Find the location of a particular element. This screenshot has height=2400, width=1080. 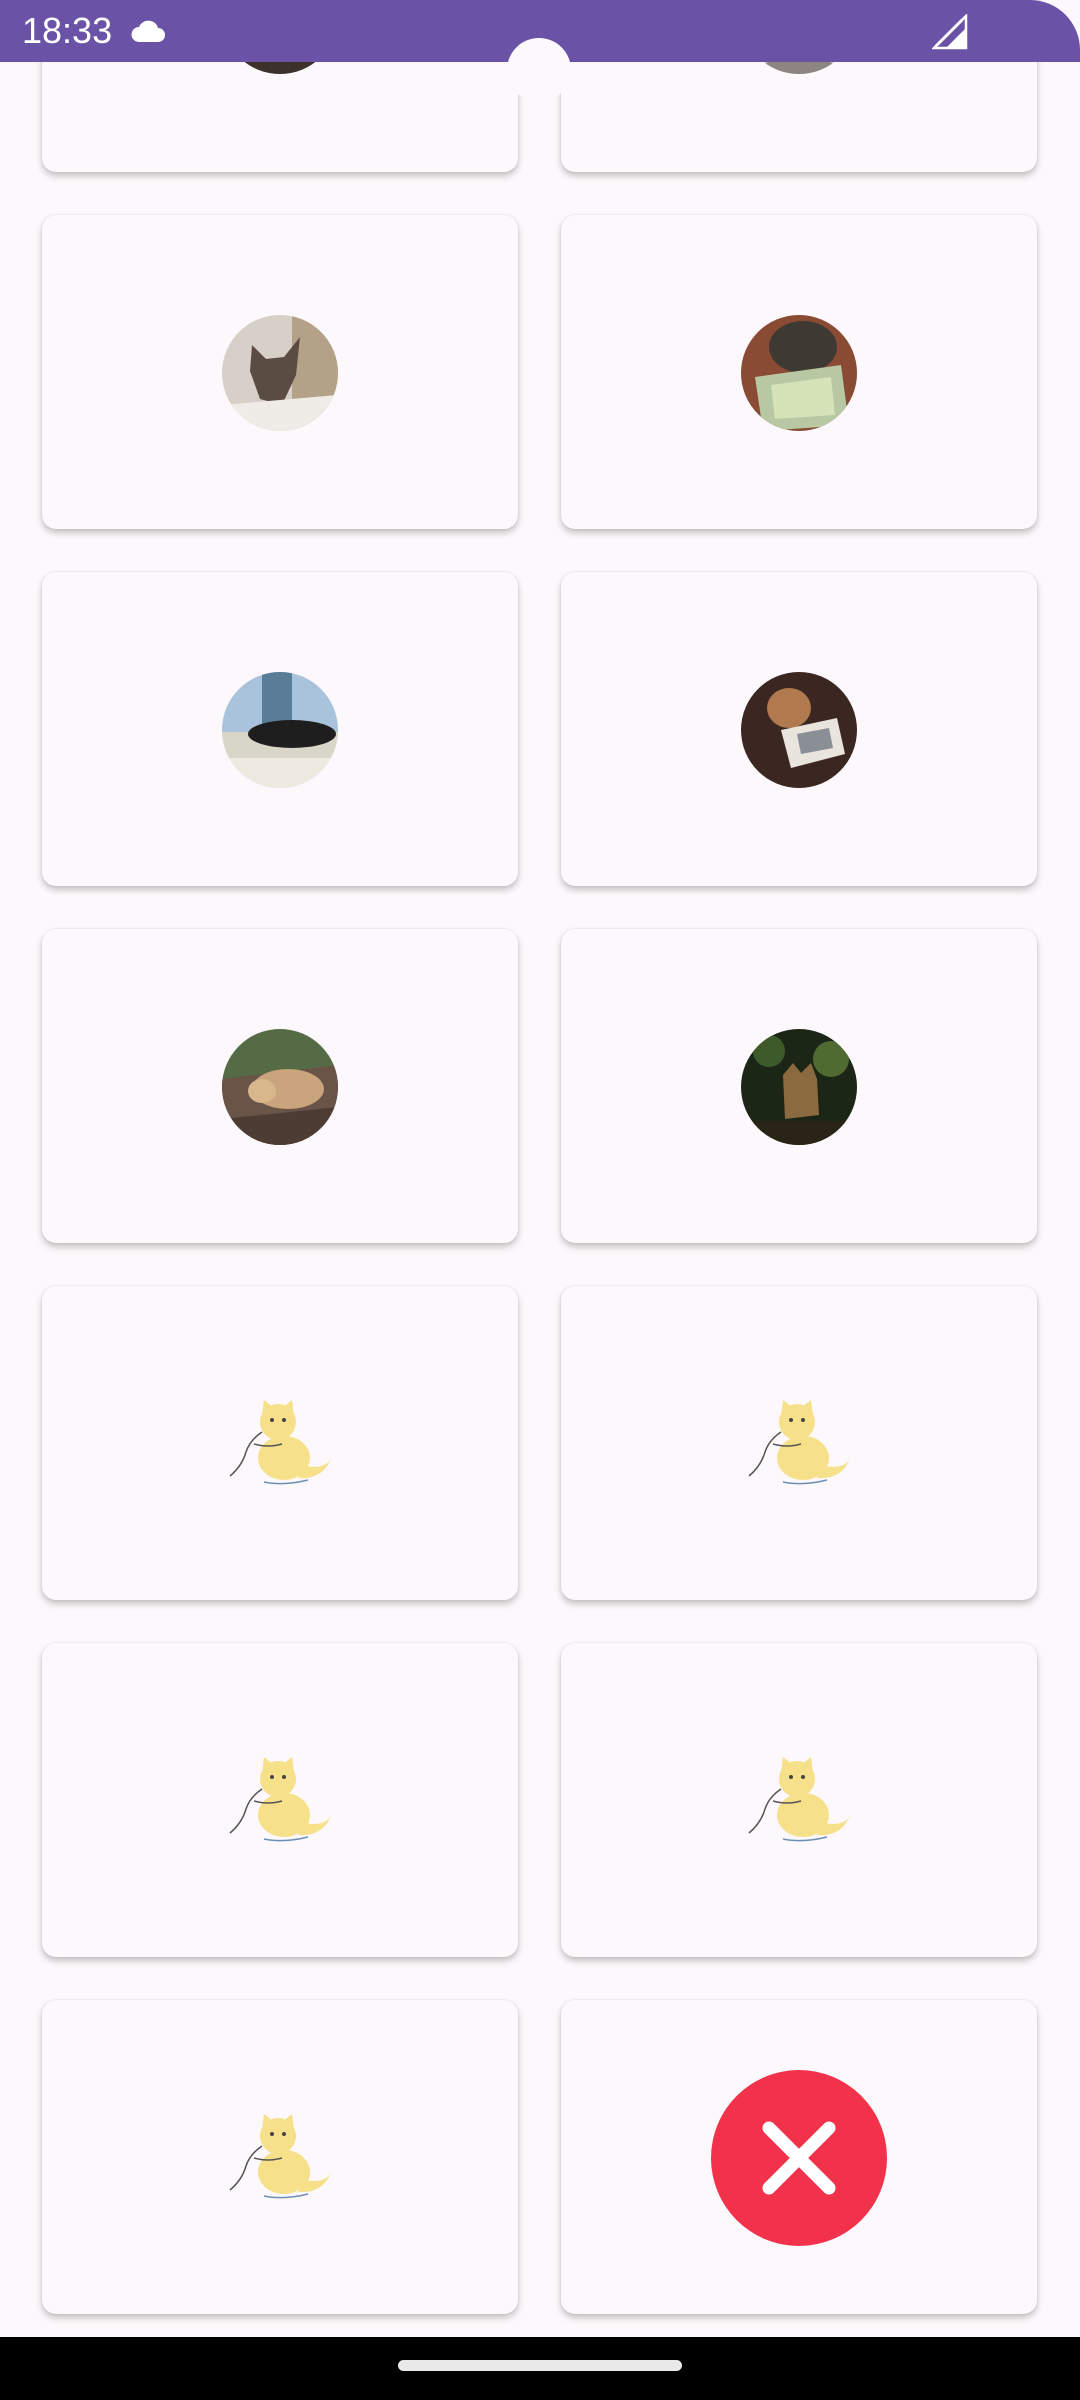

navigation-bar is located at coordinates (540, 2368).